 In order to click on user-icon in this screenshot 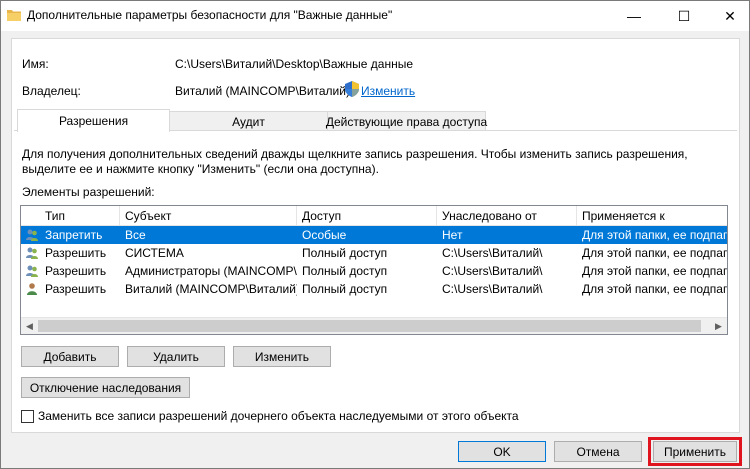, I will do `click(32, 289)`.